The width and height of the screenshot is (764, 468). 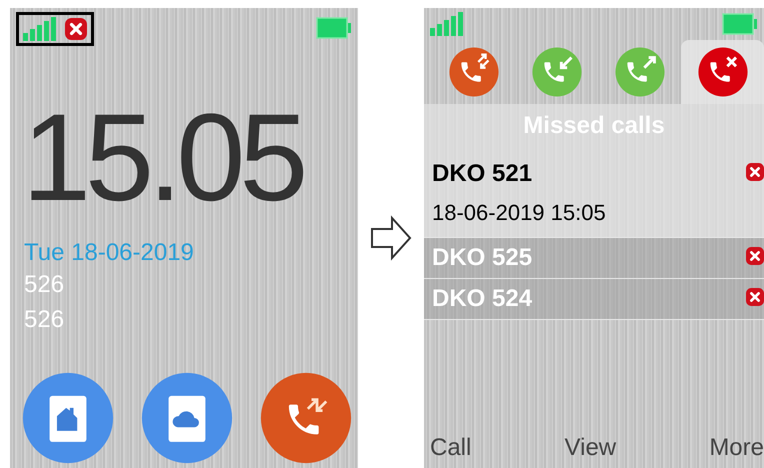 I want to click on softkey: View, so click(x=590, y=448).